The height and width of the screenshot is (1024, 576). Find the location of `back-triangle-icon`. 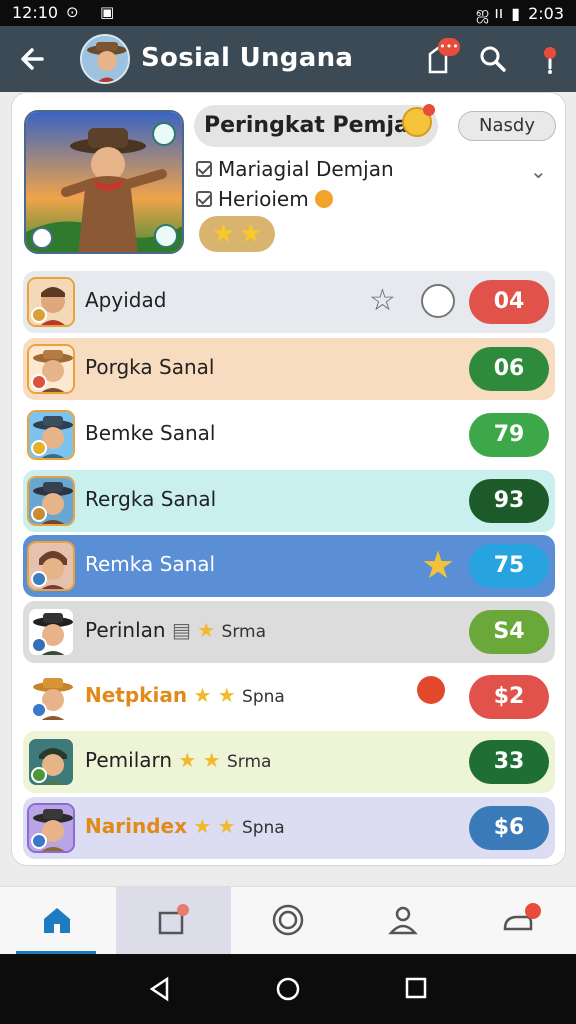

back-triangle-icon is located at coordinates (160, 989).